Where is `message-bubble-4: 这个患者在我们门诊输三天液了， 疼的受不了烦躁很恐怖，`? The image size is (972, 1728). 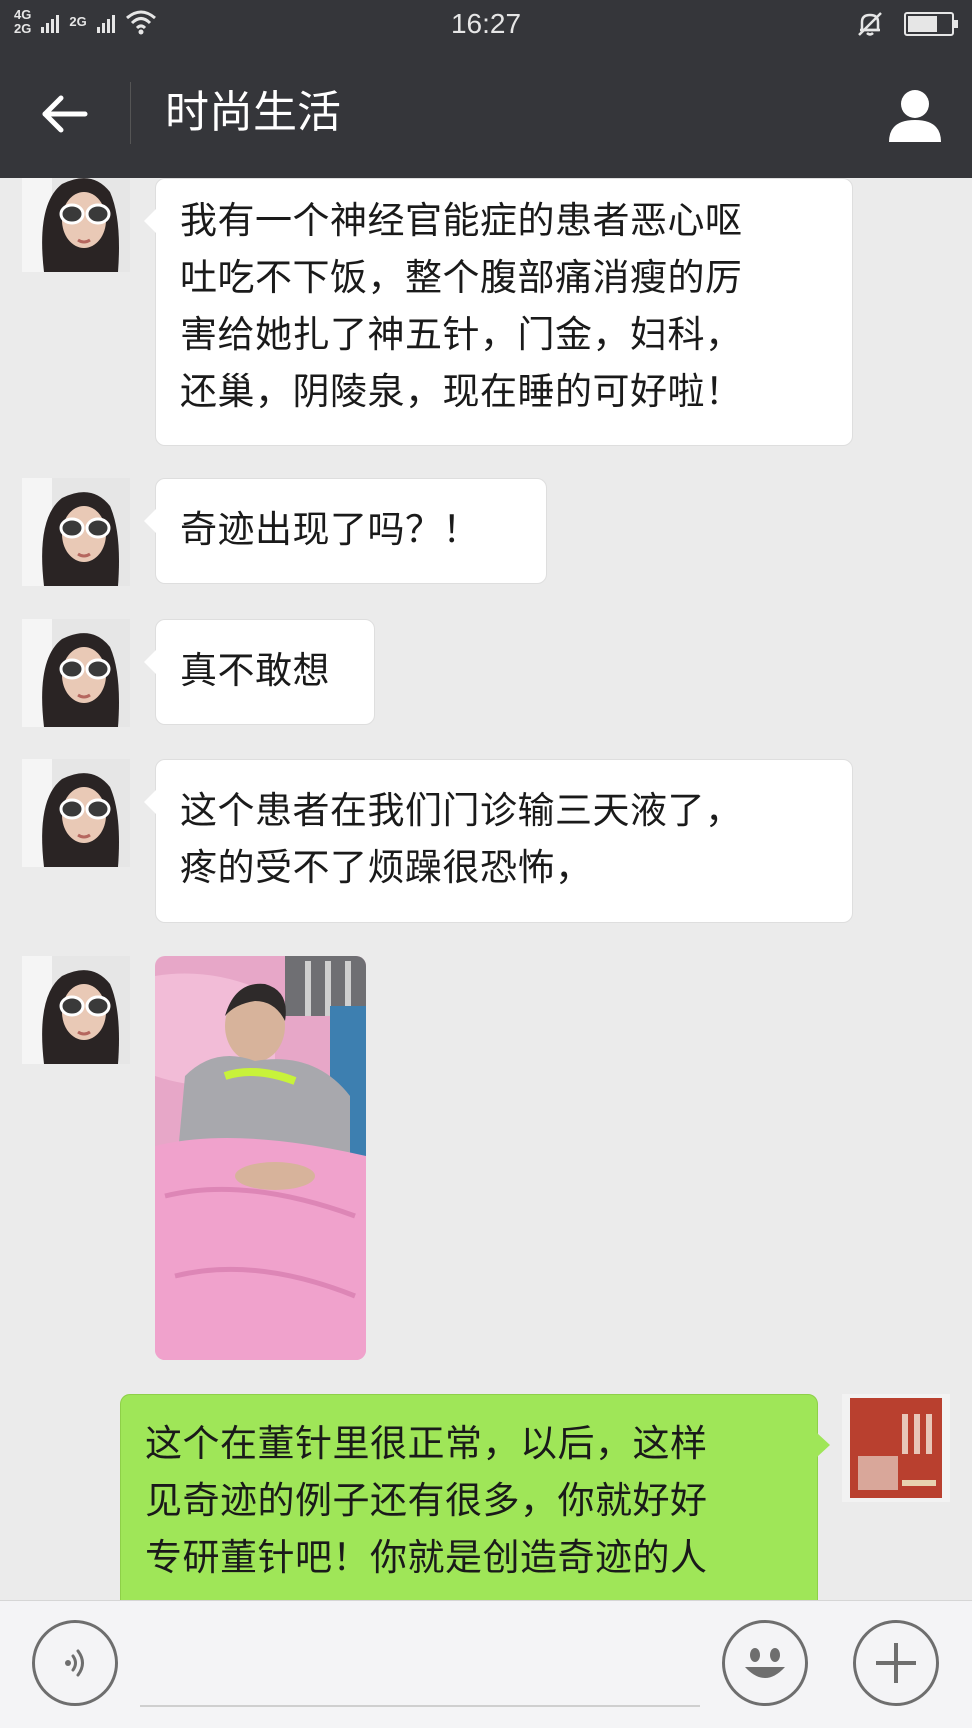
message-bubble-4: 这个患者在我们门诊输三天液了， 疼的受不了烦躁很恐怖， is located at coordinates (498, 841).